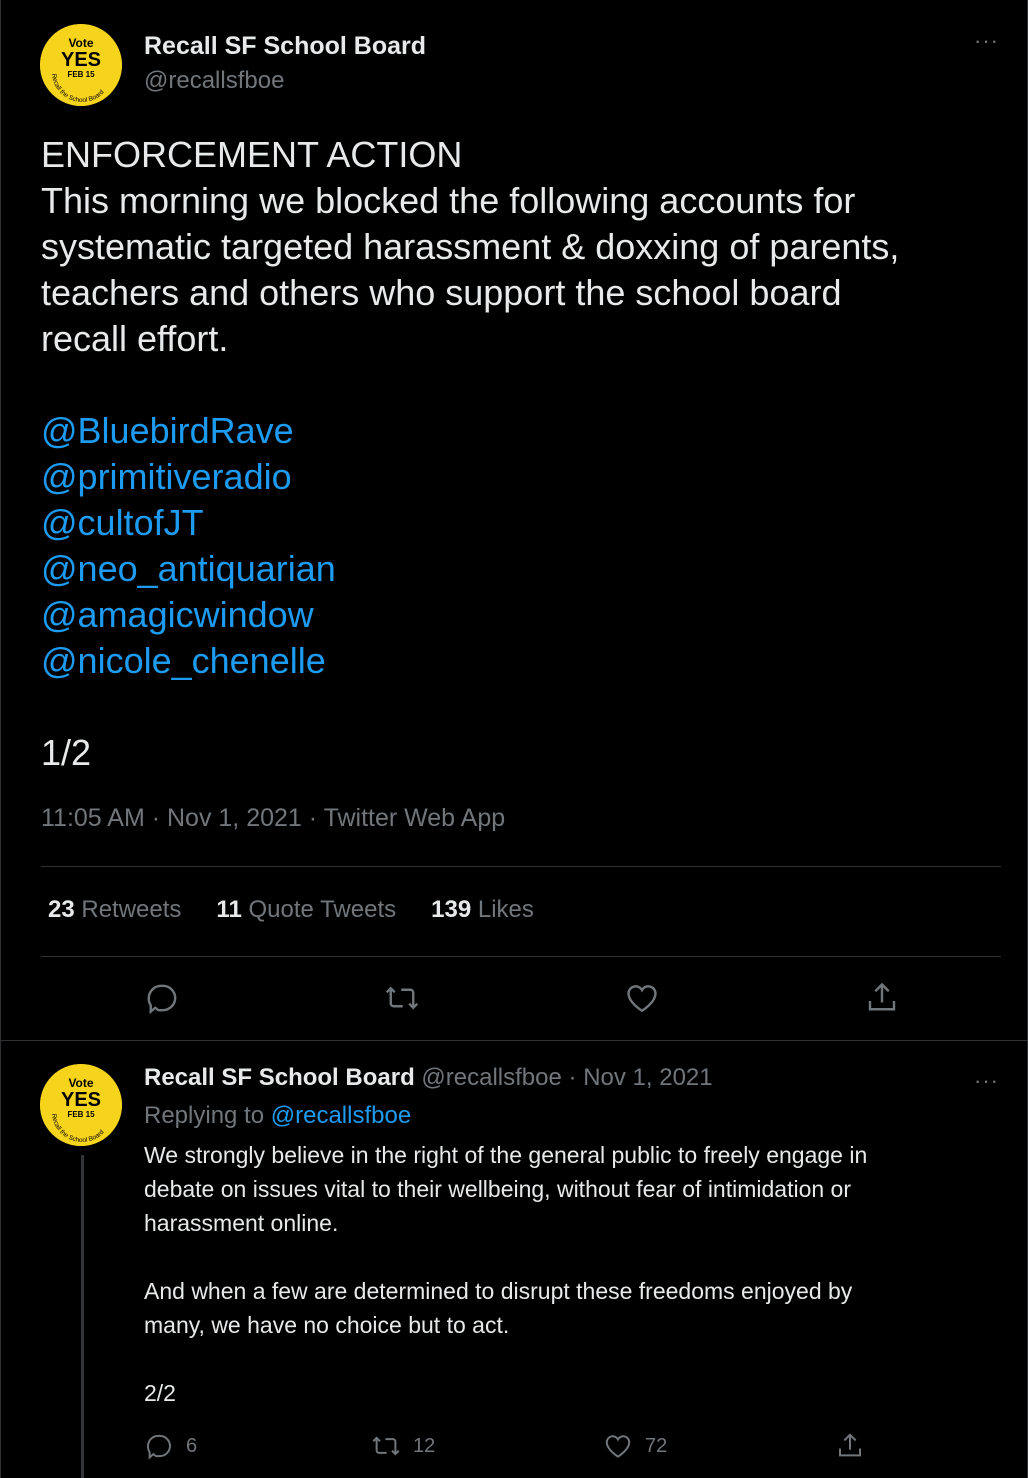  I want to click on retweet-button, so click(402, 998).